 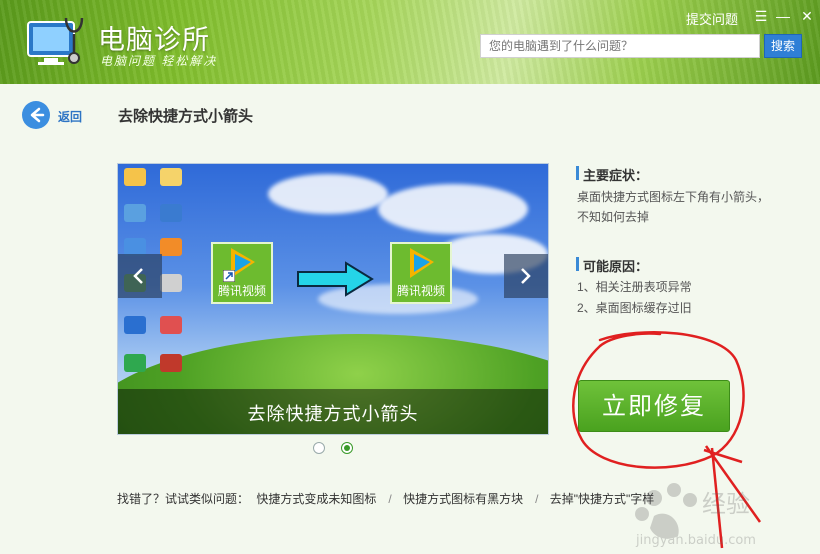 I want to click on related-prompt: 找错了？试试类似问题：, so click(x=183, y=499).